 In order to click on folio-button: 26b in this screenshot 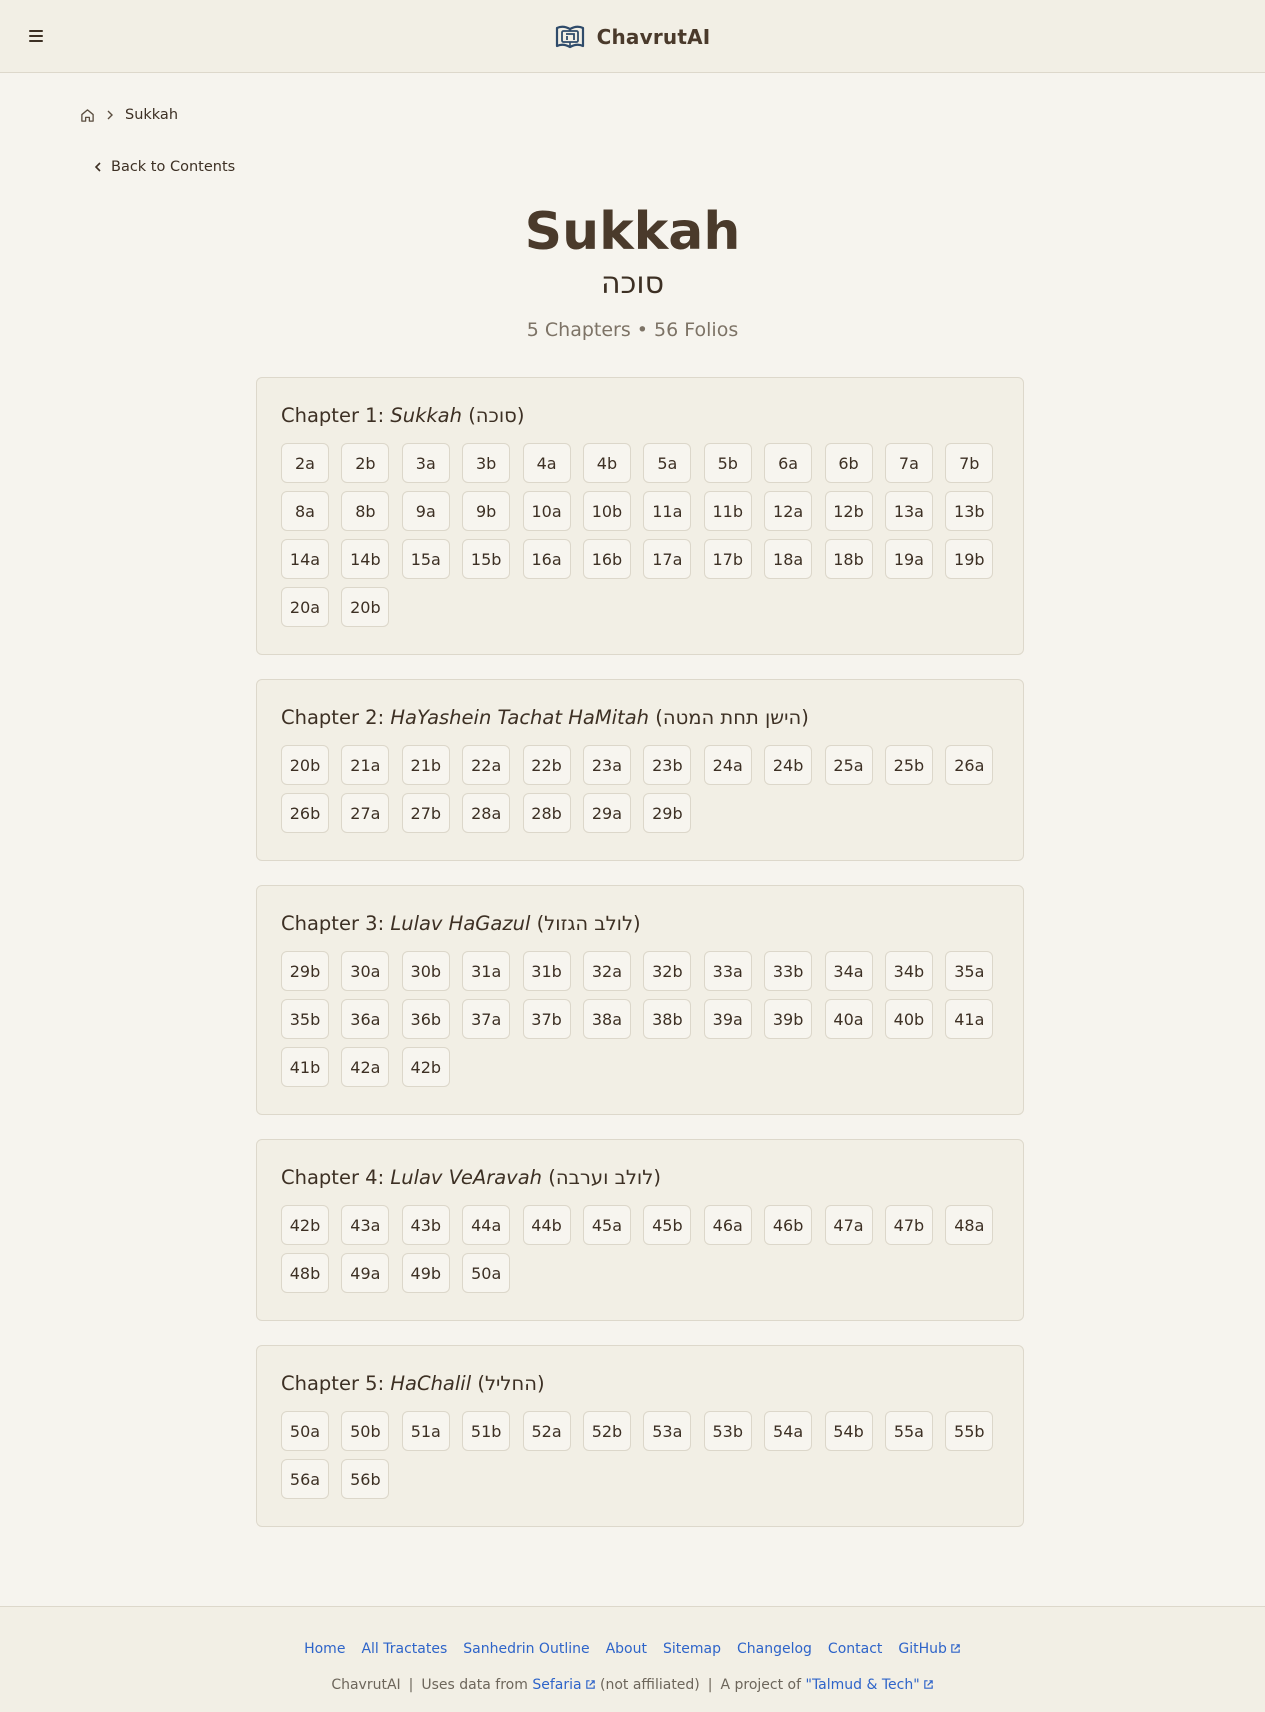, I will do `click(305, 813)`.